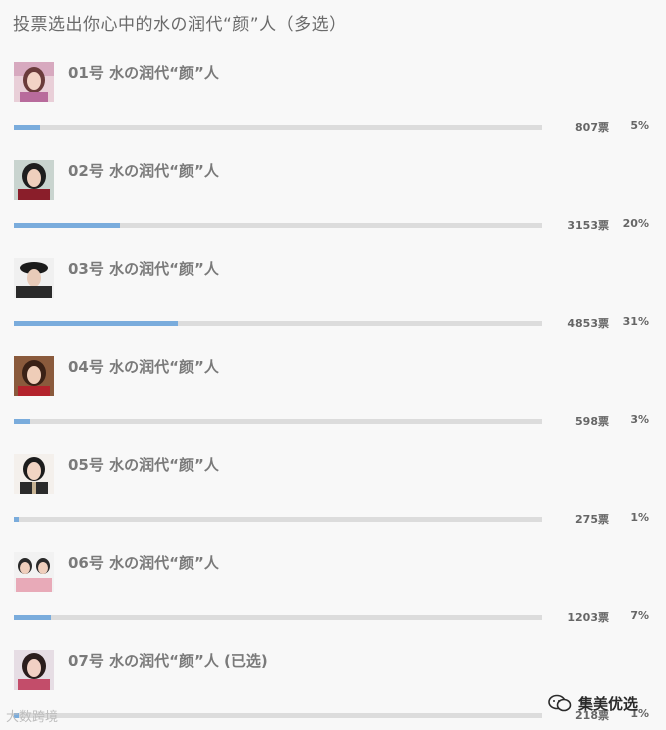  What do you see at coordinates (560, 703) in the screenshot?
I see `wechat-icon` at bounding box center [560, 703].